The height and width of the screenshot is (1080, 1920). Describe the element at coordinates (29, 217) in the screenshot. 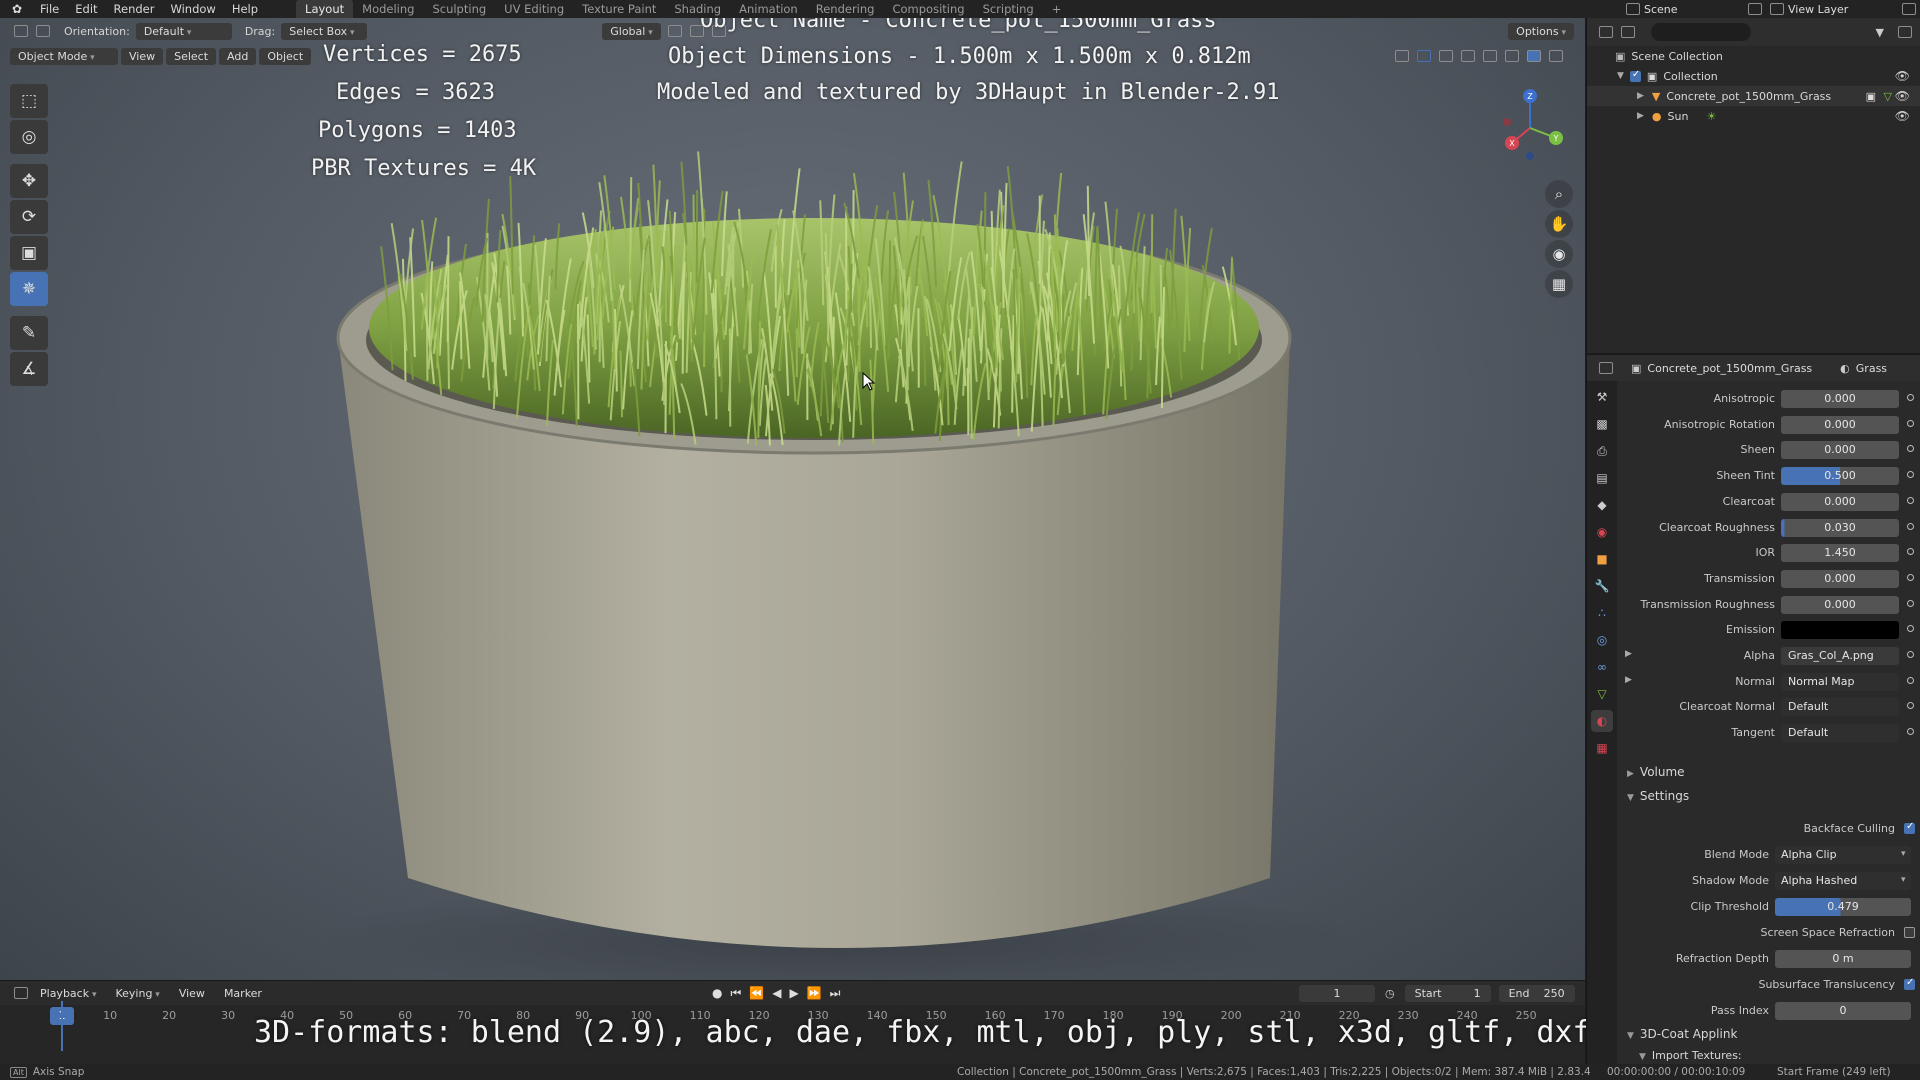

I see `rotate-tool-icon: ⟳` at that location.